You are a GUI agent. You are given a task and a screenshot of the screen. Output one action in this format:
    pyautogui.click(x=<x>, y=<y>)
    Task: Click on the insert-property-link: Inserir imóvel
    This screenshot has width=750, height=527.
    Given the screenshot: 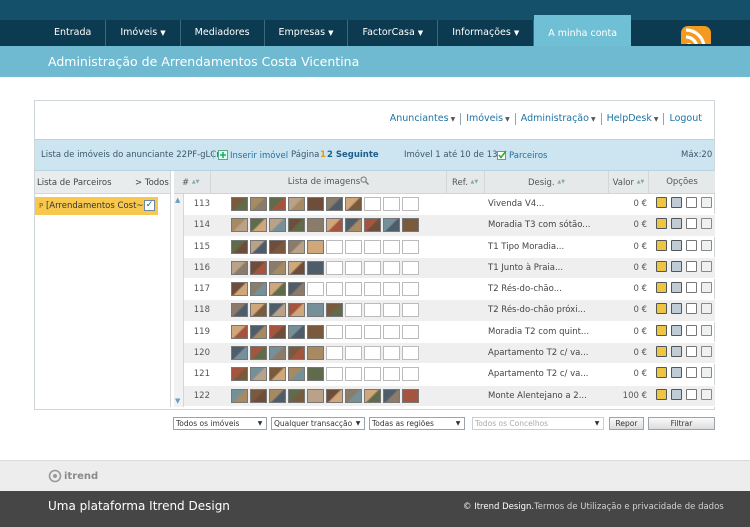 What is the action you would take?
    pyautogui.click(x=253, y=155)
    